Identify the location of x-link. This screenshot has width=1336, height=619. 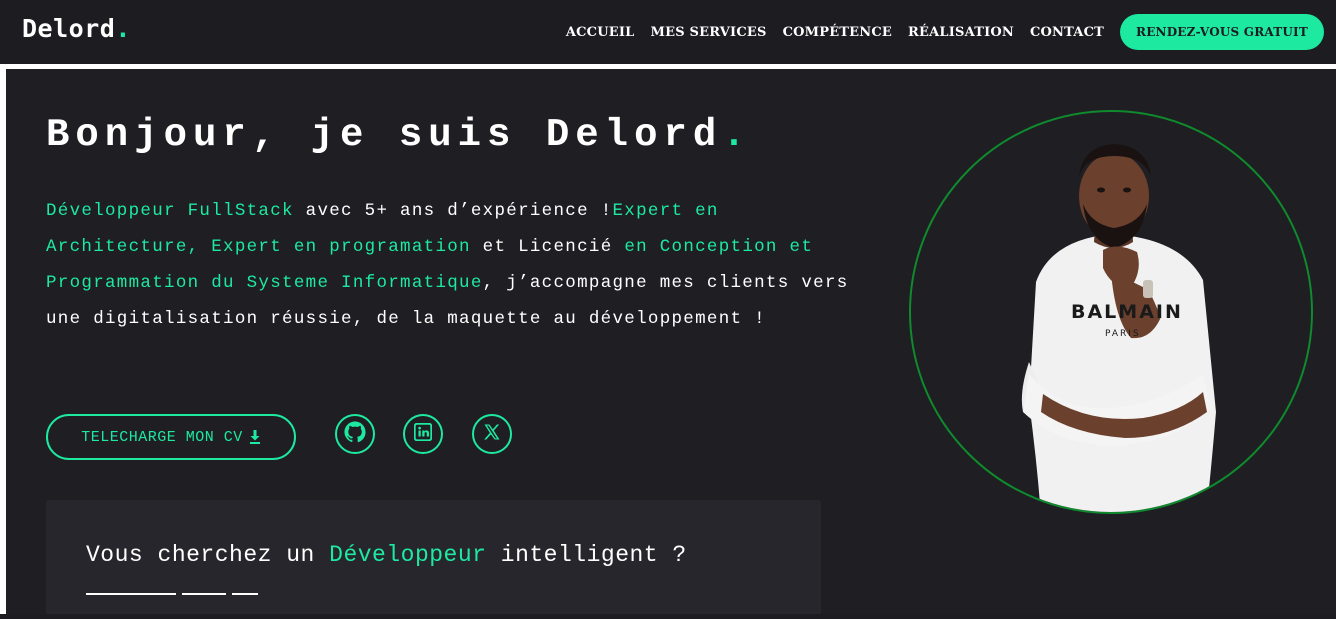
(492, 434).